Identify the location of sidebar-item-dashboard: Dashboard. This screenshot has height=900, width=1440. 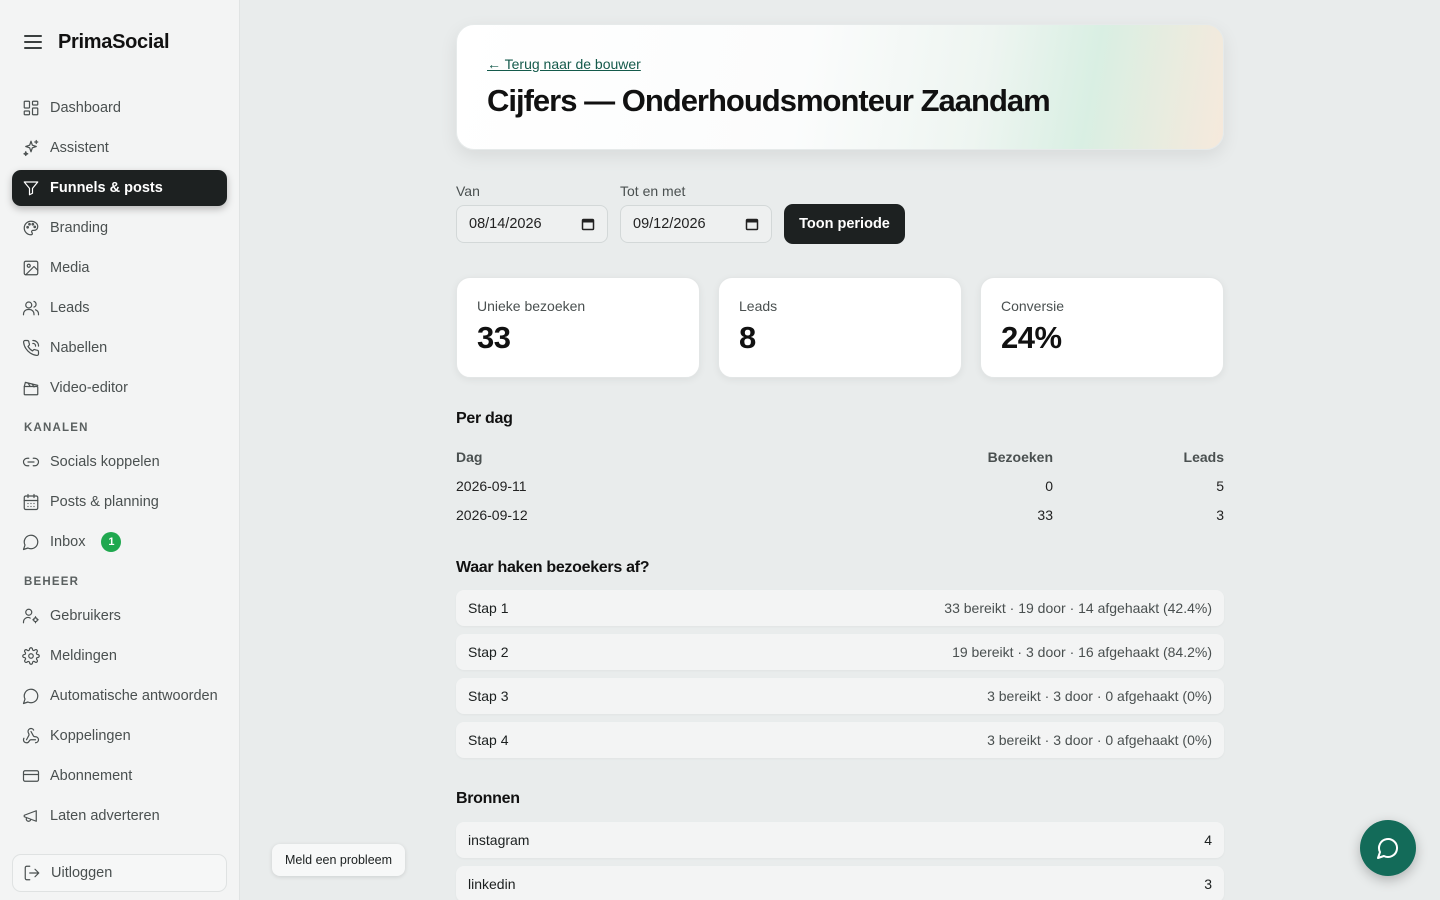
(119, 108).